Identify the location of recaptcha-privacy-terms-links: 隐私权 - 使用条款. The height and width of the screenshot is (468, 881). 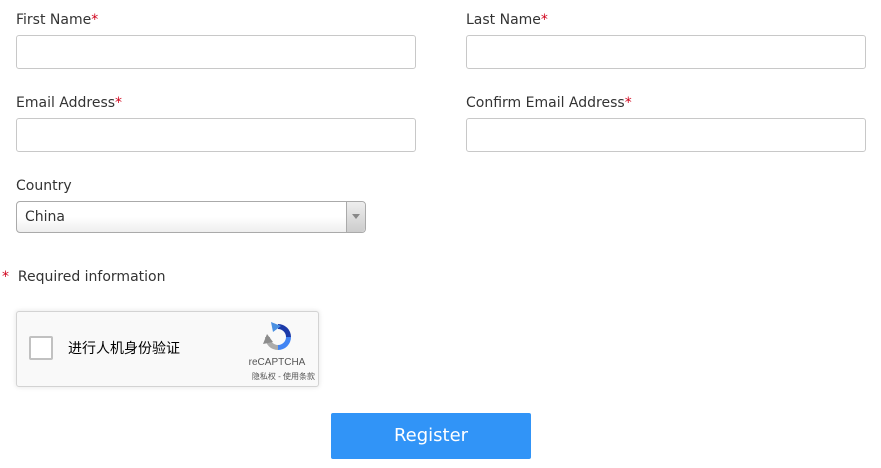
(270, 377).